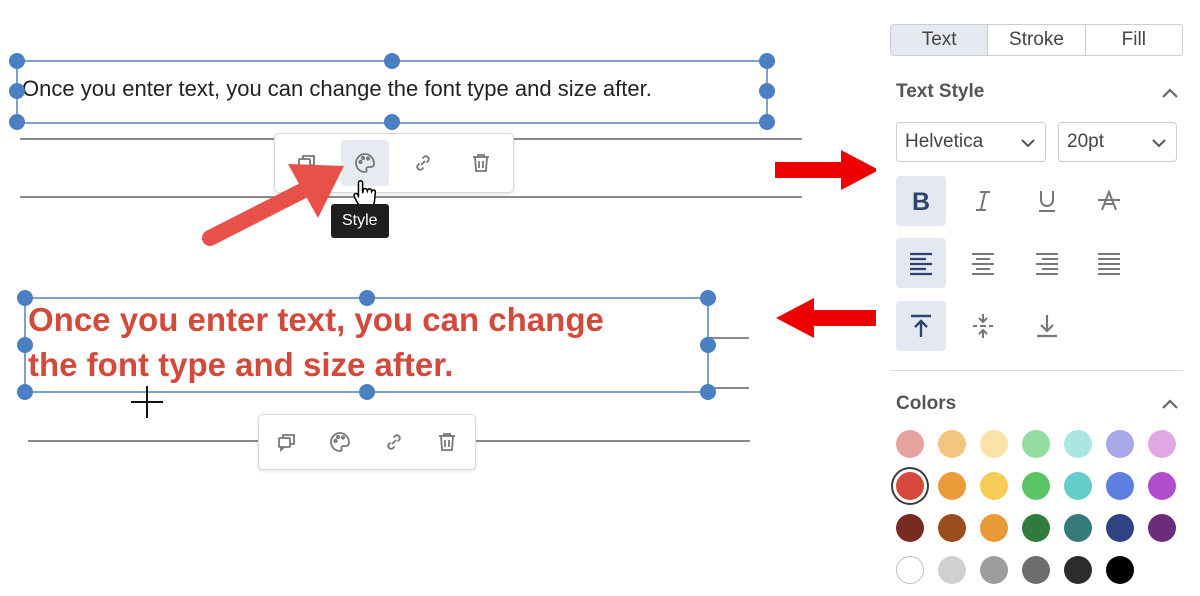  Describe the element at coordinates (729, 338) in the screenshot. I see `guide-line` at that location.